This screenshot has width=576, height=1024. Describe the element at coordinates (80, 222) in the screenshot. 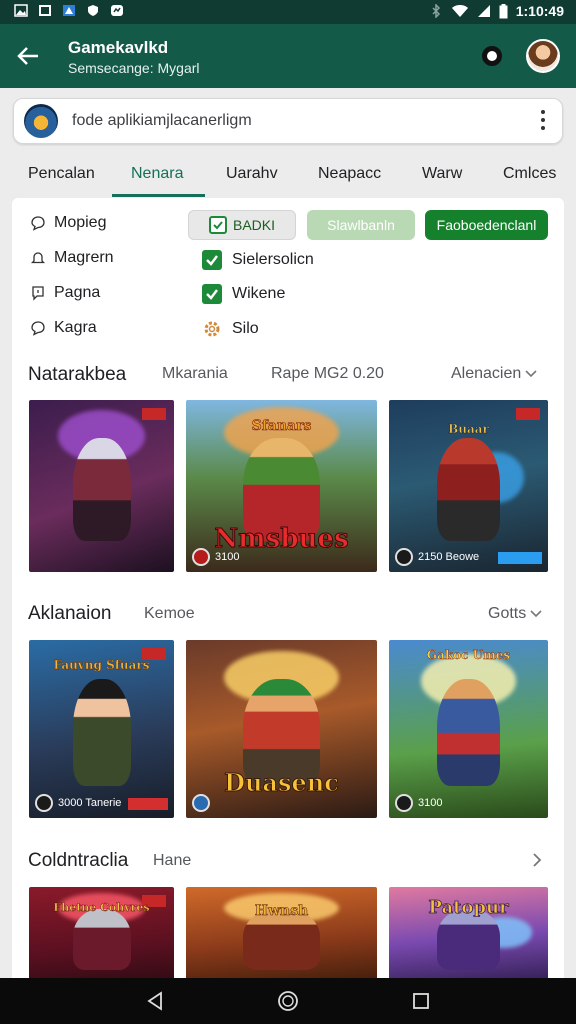

I see `filter-label: Mopieg` at that location.